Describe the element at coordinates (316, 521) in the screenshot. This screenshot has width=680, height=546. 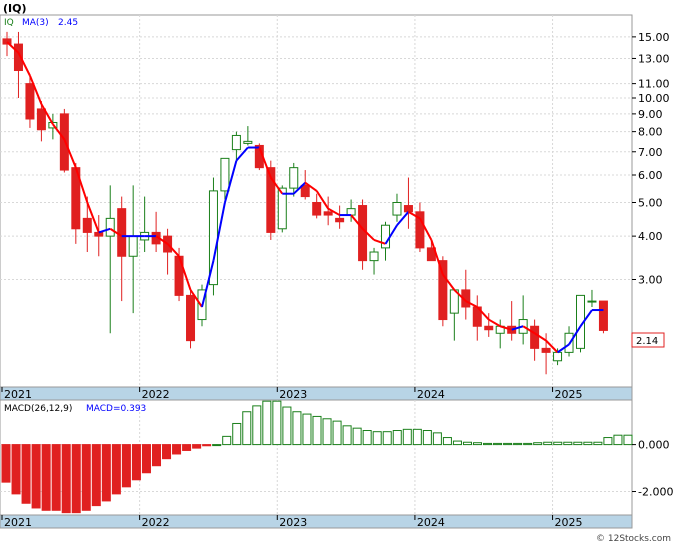
I see `year-band-bottom` at that location.